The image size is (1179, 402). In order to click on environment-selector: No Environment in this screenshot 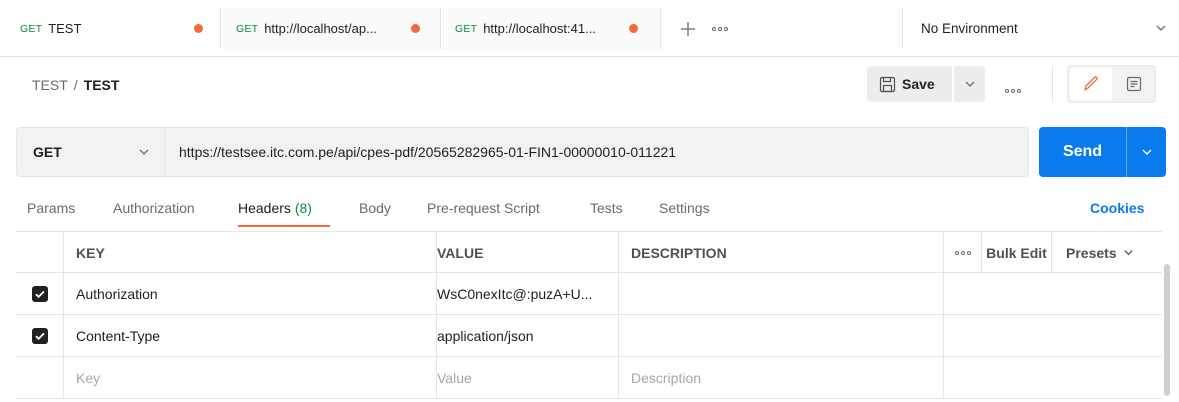, I will do `click(1040, 28)`.